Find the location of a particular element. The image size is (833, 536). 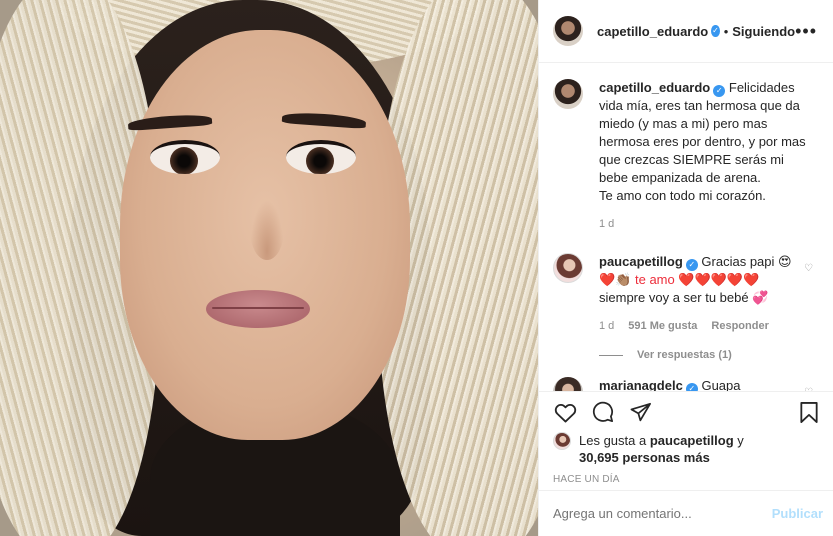

comment-username: marianagdelc is located at coordinates (641, 384).